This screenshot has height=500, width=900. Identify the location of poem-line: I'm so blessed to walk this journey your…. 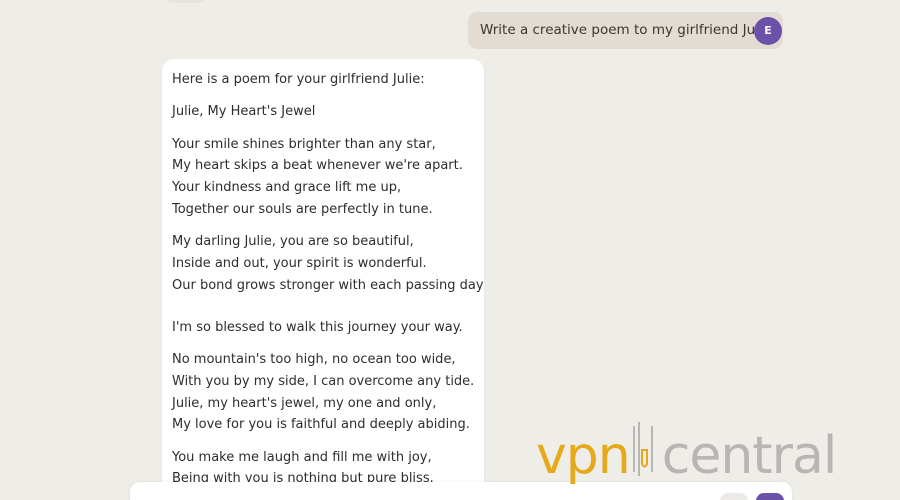
(317, 327).